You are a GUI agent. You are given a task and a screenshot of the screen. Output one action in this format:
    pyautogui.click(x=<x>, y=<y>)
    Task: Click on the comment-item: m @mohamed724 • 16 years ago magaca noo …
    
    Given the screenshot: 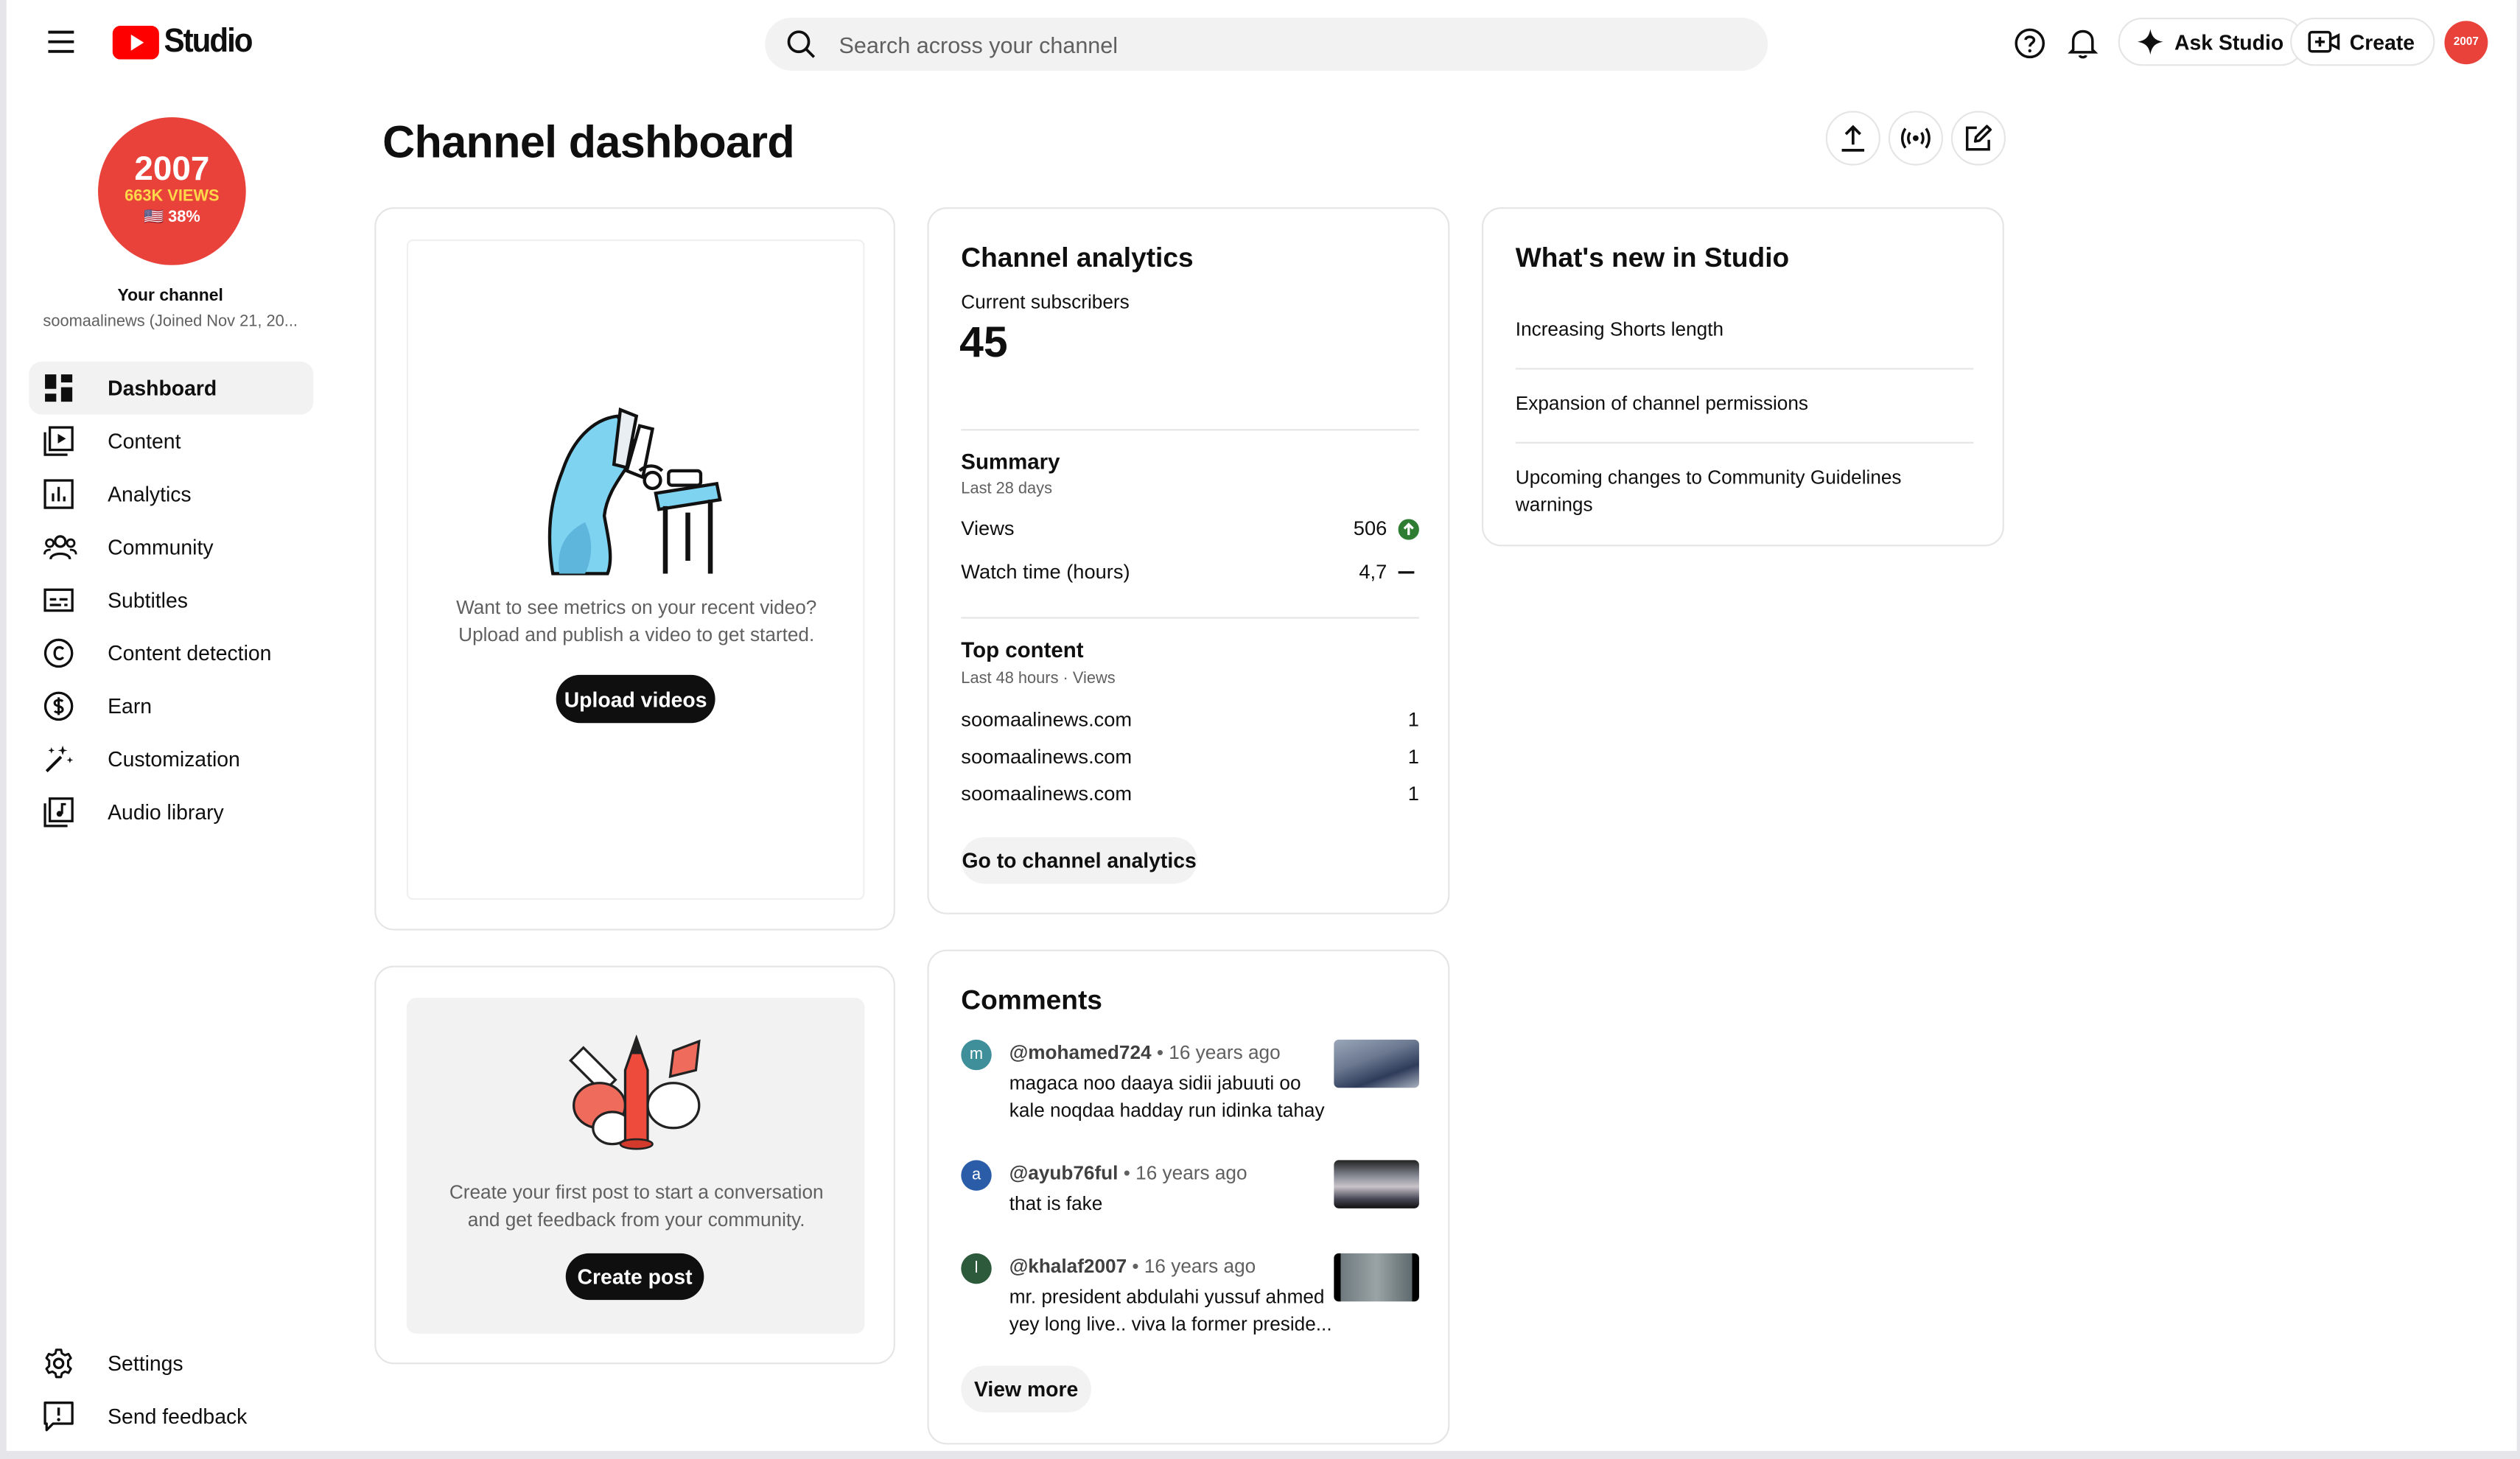 What is the action you would take?
    pyautogui.click(x=1190, y=1086)
    